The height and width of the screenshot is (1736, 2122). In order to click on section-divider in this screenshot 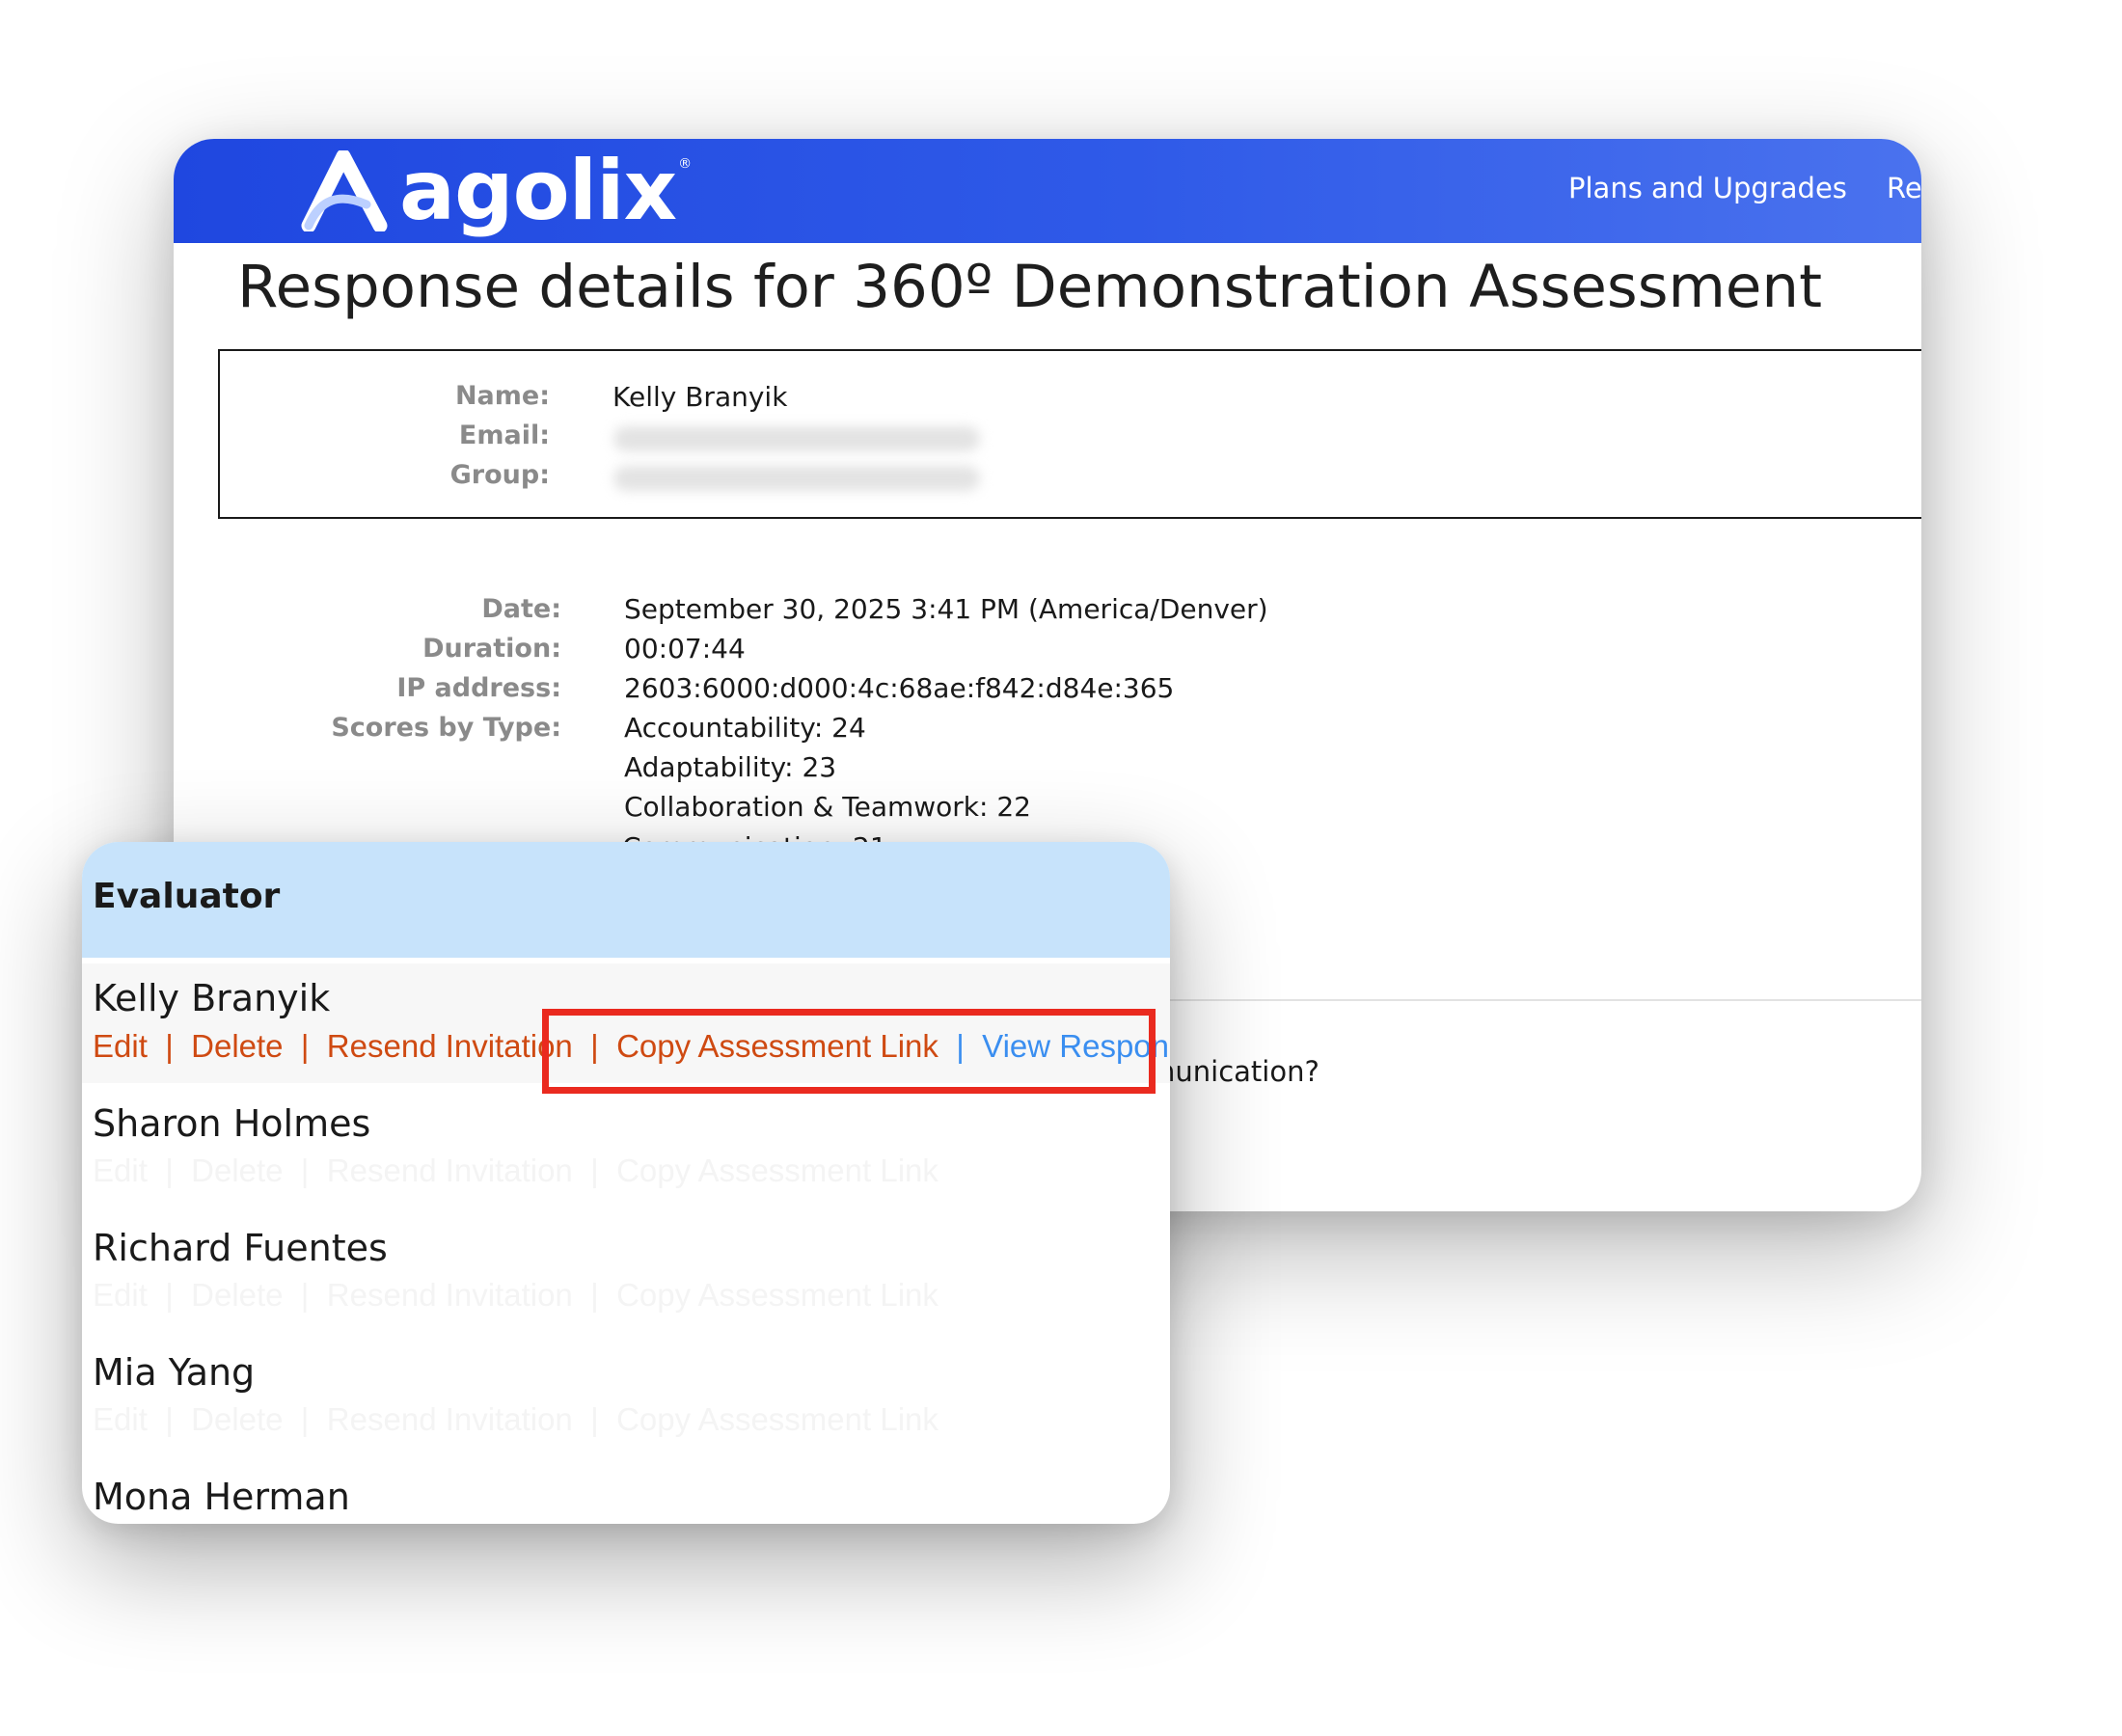, I will do `click(1530, 1000)`.